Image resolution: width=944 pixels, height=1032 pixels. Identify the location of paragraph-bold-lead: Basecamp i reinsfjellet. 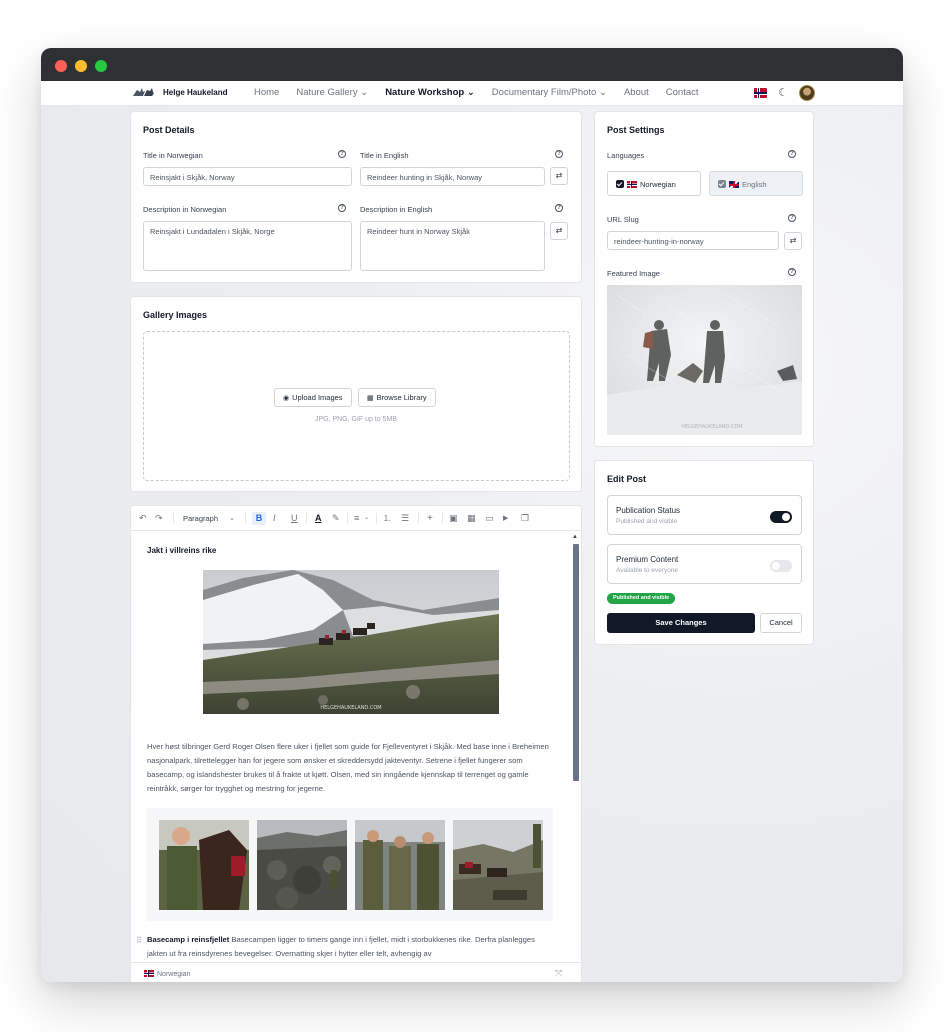
(188, 939).